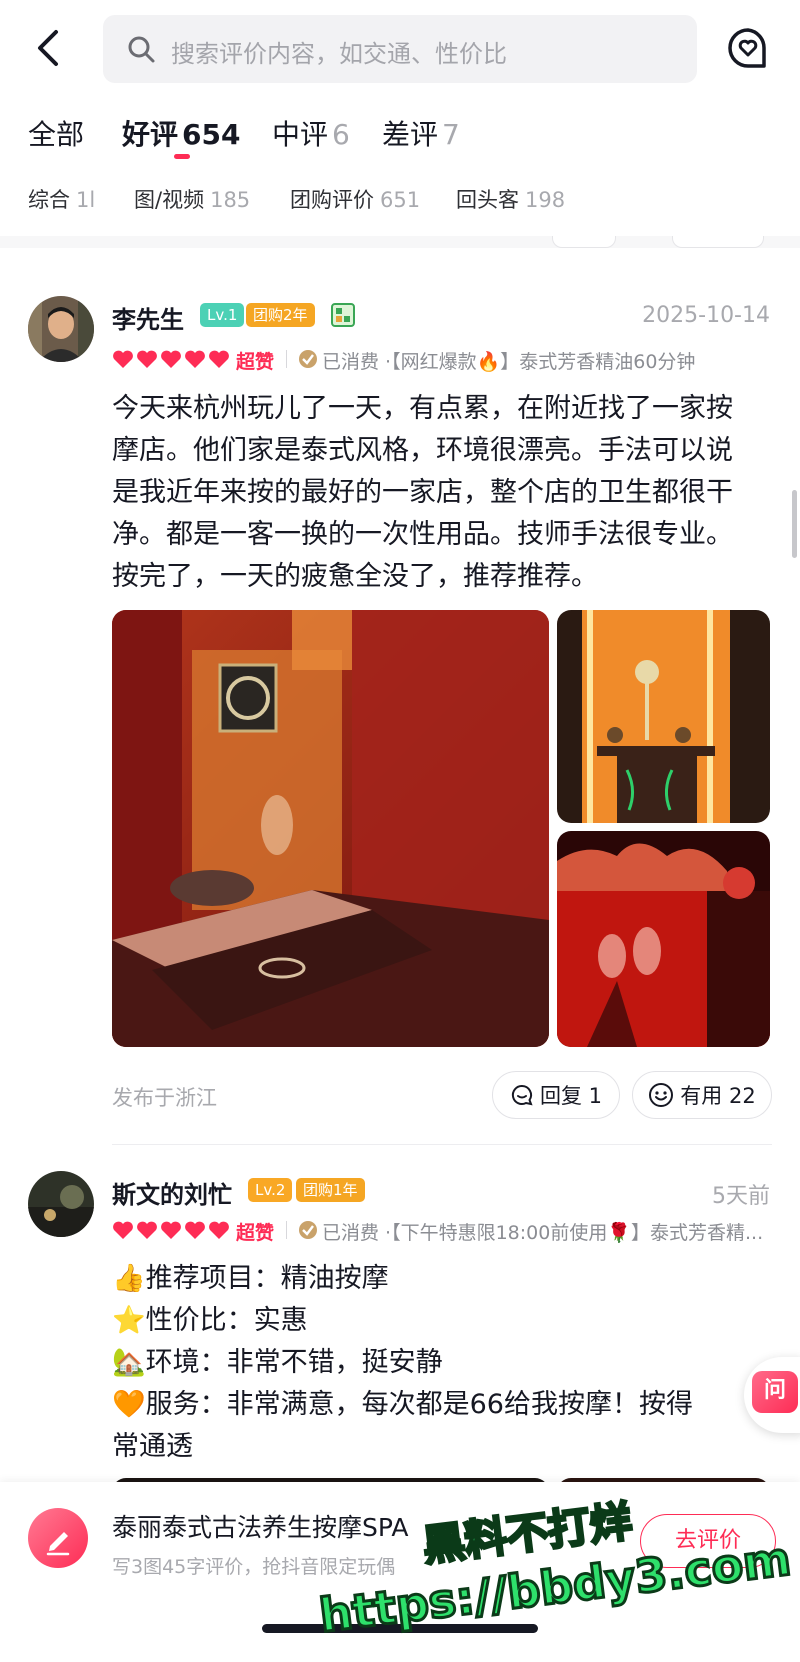 This screenshot has width=800, height=1662. Describe the element at coordinates (442, 1144) in the screenshot. I see `review-divider` at that location.